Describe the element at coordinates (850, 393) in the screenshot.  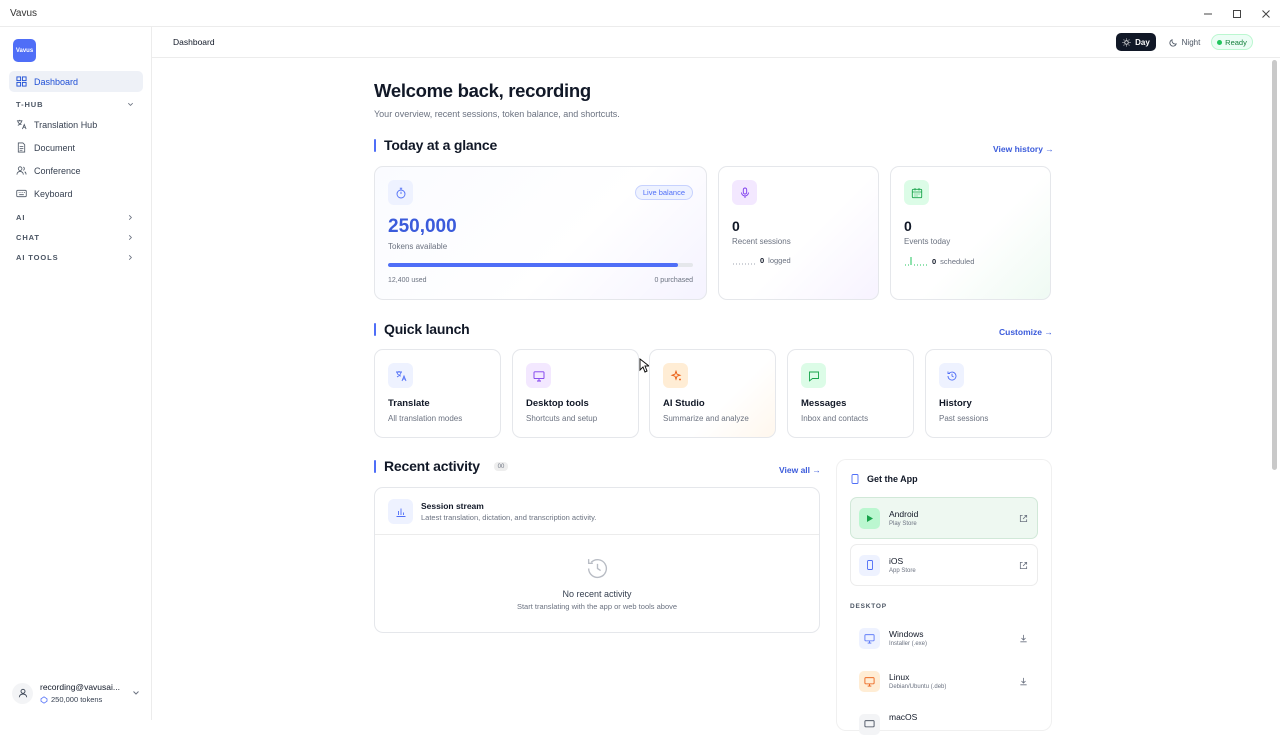
I see `quick-launch-messages: Messages Inbox and contacts` at that location.